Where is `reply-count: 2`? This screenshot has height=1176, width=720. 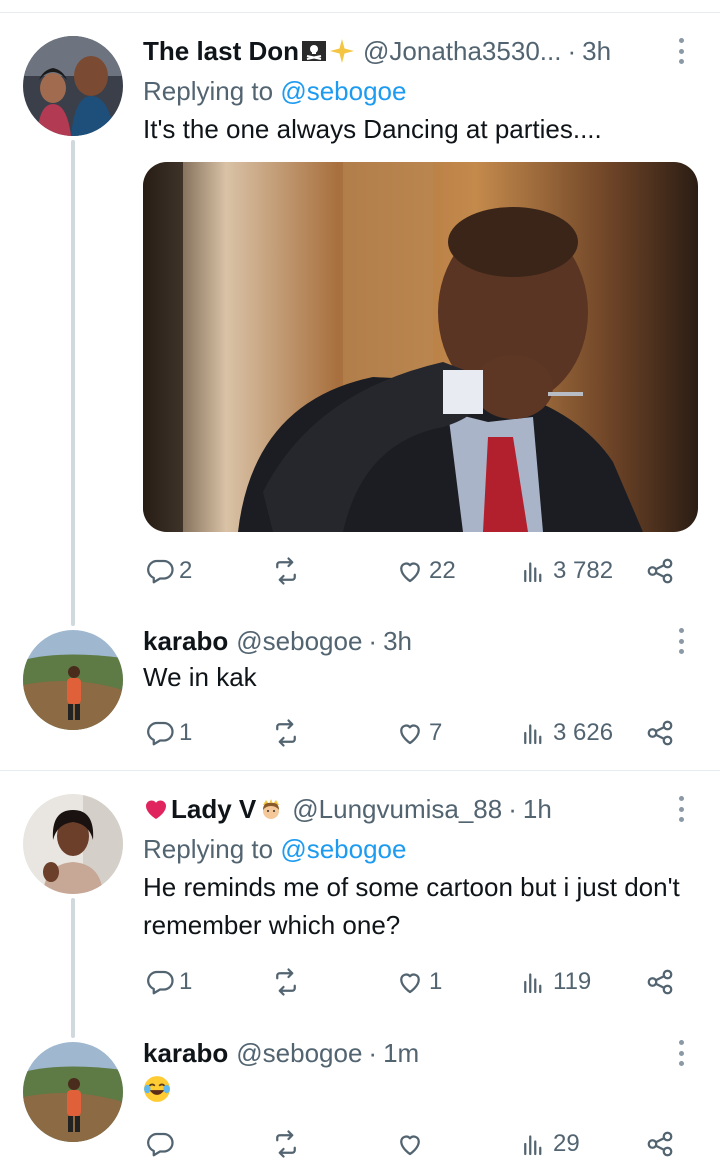 reply-count: 2 is located at coordinates (186, 570).